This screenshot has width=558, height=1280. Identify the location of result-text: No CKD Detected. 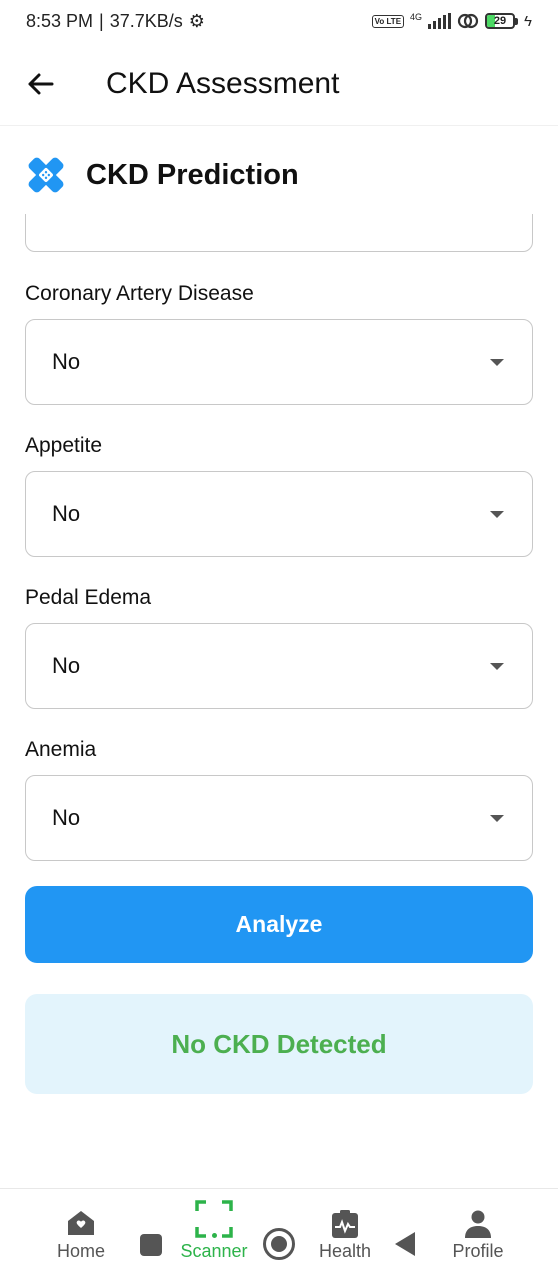
(279, 1043).